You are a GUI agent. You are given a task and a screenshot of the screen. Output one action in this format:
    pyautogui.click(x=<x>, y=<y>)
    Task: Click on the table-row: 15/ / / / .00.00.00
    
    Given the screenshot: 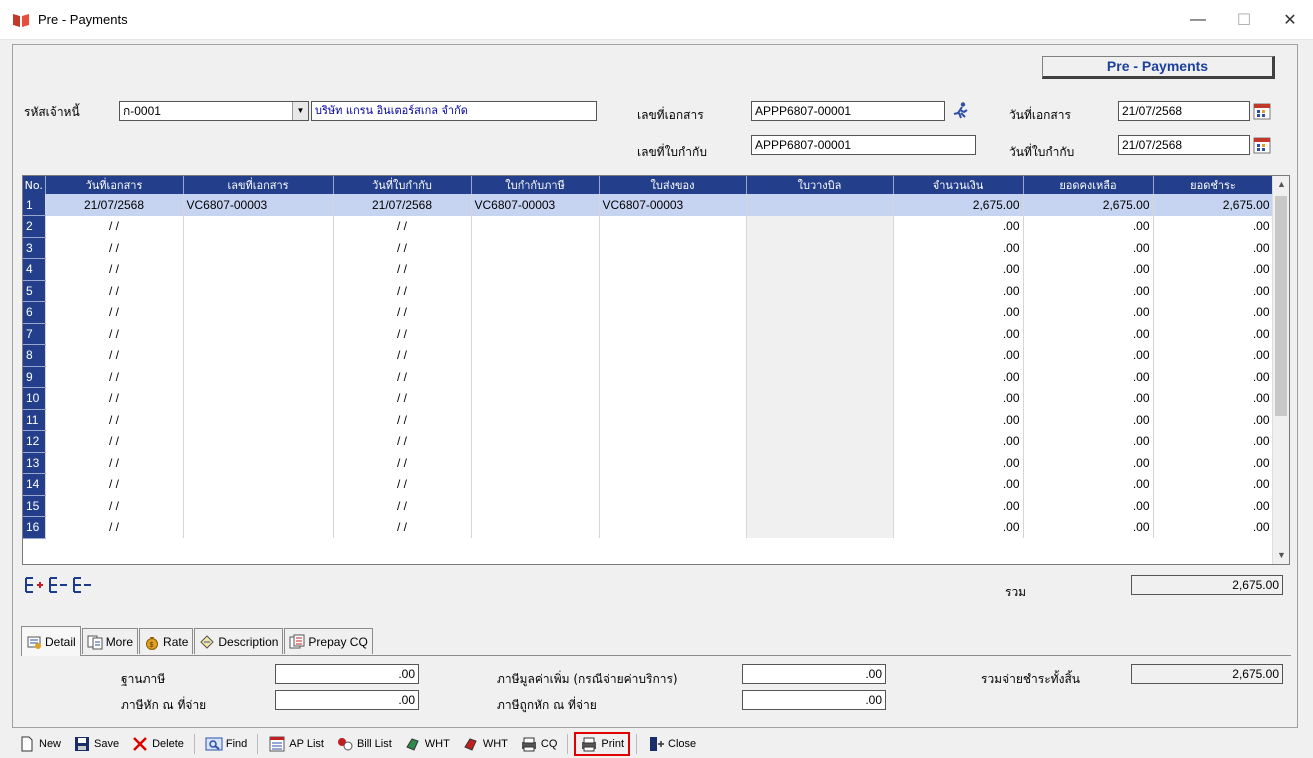 What is the action you would take?
    pyautogui.click(x=648, y=506)
    